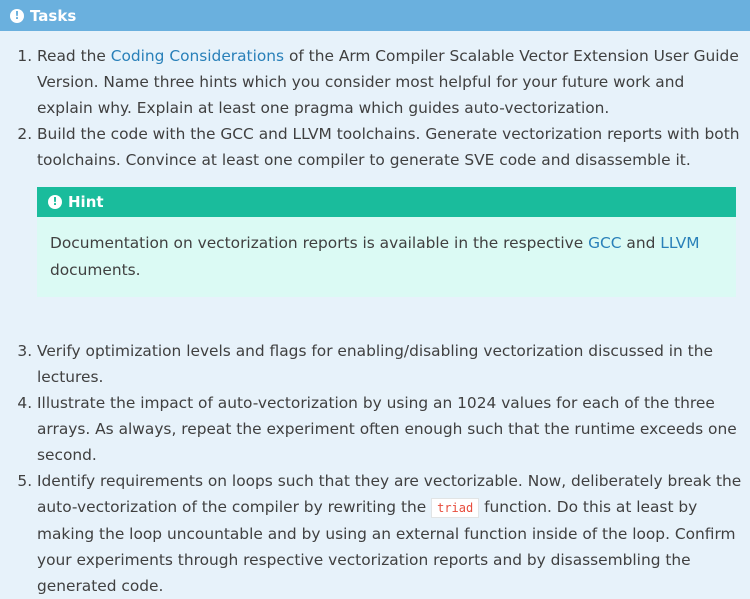  Describe the element at coordinates (74, 56) in the screenshot. I see `task-1-text-pre: Read the` at that location.